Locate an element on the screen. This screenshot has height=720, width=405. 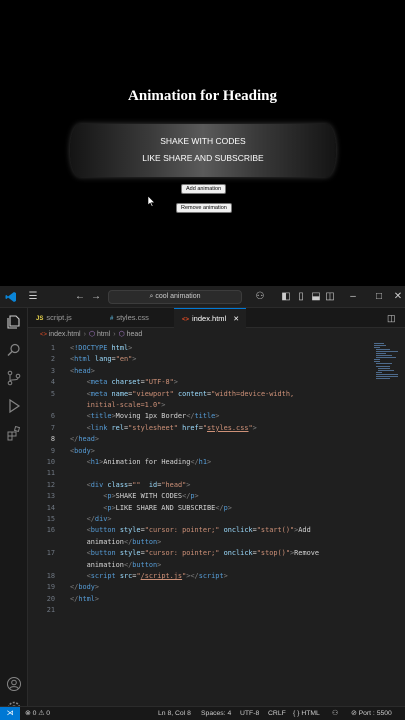
line-number: 5 is located at coordinates (52, 393).